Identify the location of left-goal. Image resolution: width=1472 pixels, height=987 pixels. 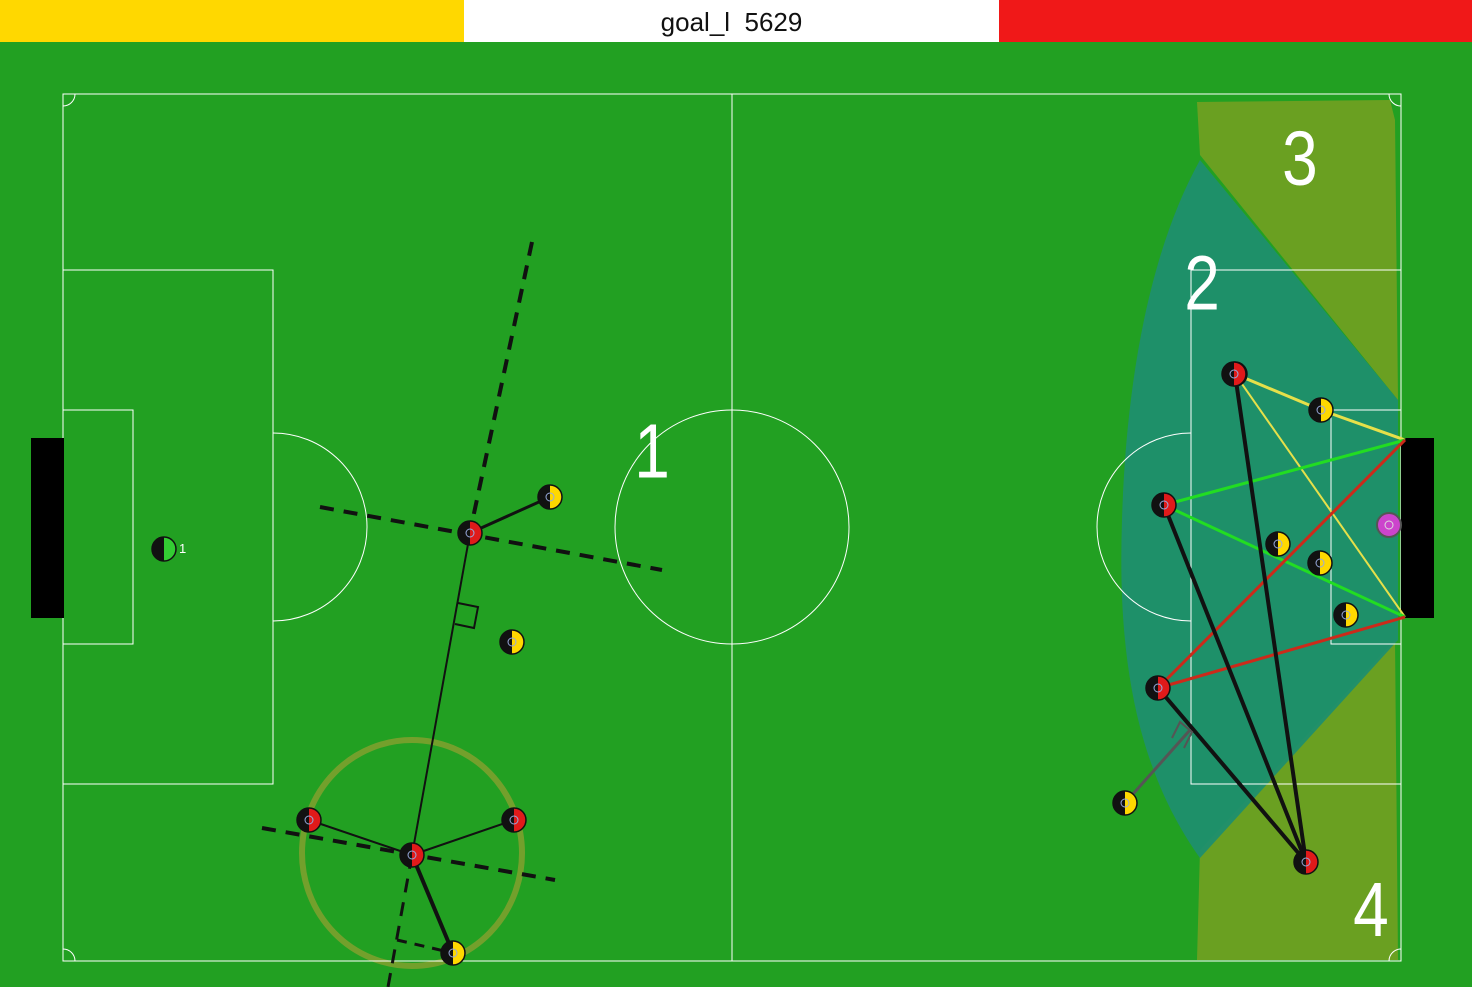
(47, 528).